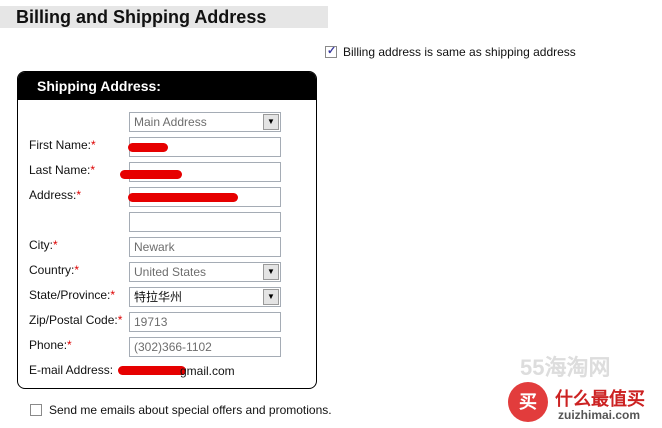  Describe the element at coordinates (205, 247) in the screenshot. I see `city-input: Newark` at that location.